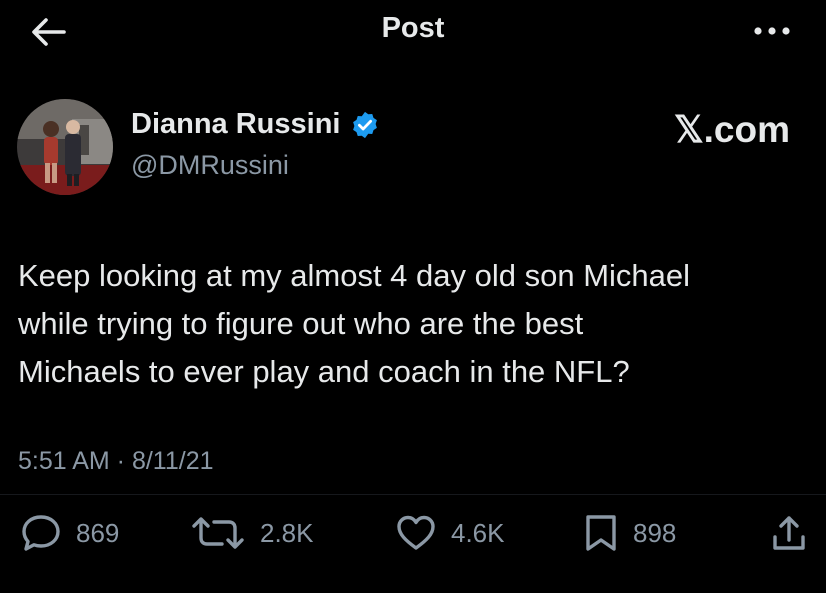 The width and height of the screenshot is (826, 593). Describe the element at coordinates (236, 124) in the screenshot. I see `author-name: Dianna Russini` at that location.